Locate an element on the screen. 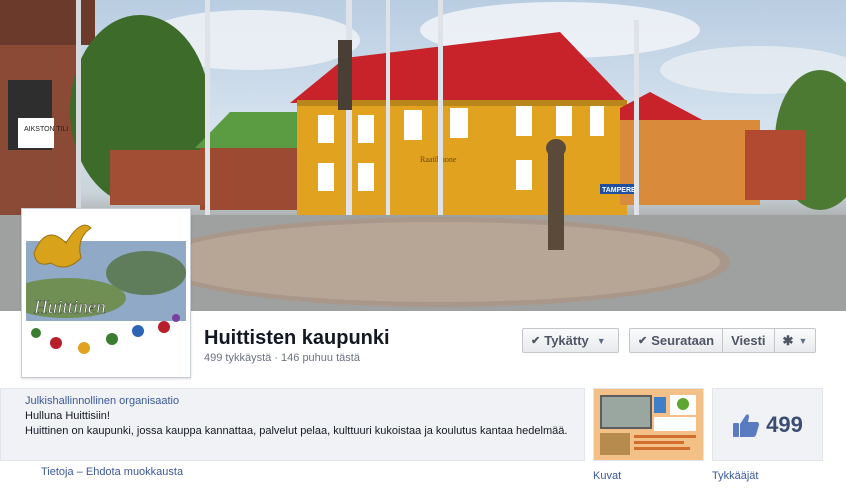 The height and width of the screenshot is (495, 846). photos-thumbnail is located at coordinates (648, 424).